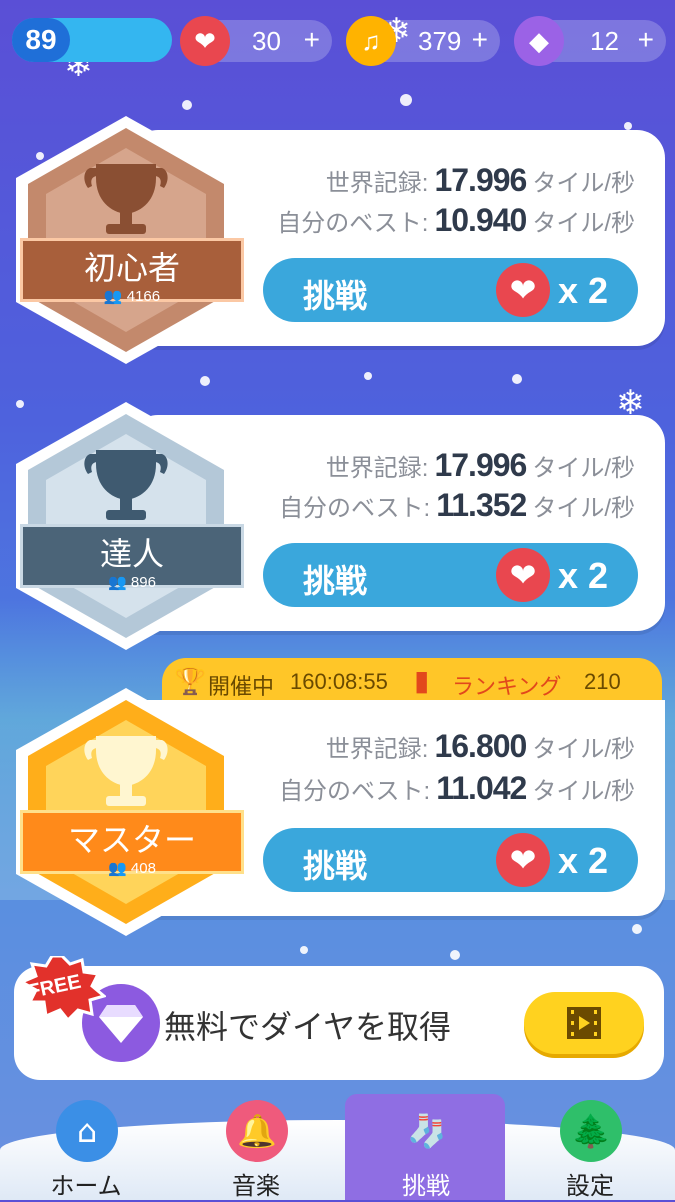  Describe the element at coordinates (440, 41) in the screenshot. I see `notes-value: 379` at that location.